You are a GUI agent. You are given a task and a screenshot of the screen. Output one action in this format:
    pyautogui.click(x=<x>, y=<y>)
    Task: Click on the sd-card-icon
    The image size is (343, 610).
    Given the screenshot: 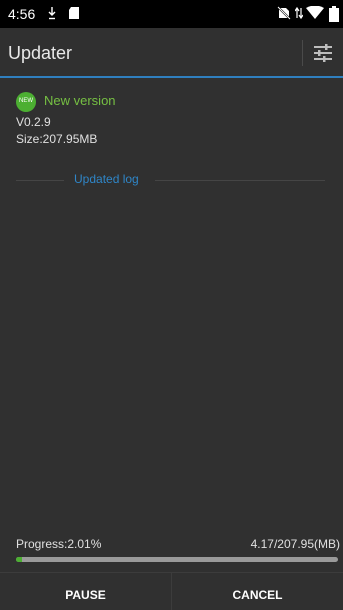 What is the action you would take?
    pyautogui.click(x=74, y=13)
    